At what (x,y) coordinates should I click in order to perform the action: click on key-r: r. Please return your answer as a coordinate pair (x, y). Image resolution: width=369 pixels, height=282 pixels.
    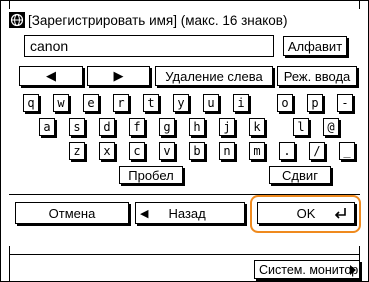
    Looking at the image, I should click on (121, 103).